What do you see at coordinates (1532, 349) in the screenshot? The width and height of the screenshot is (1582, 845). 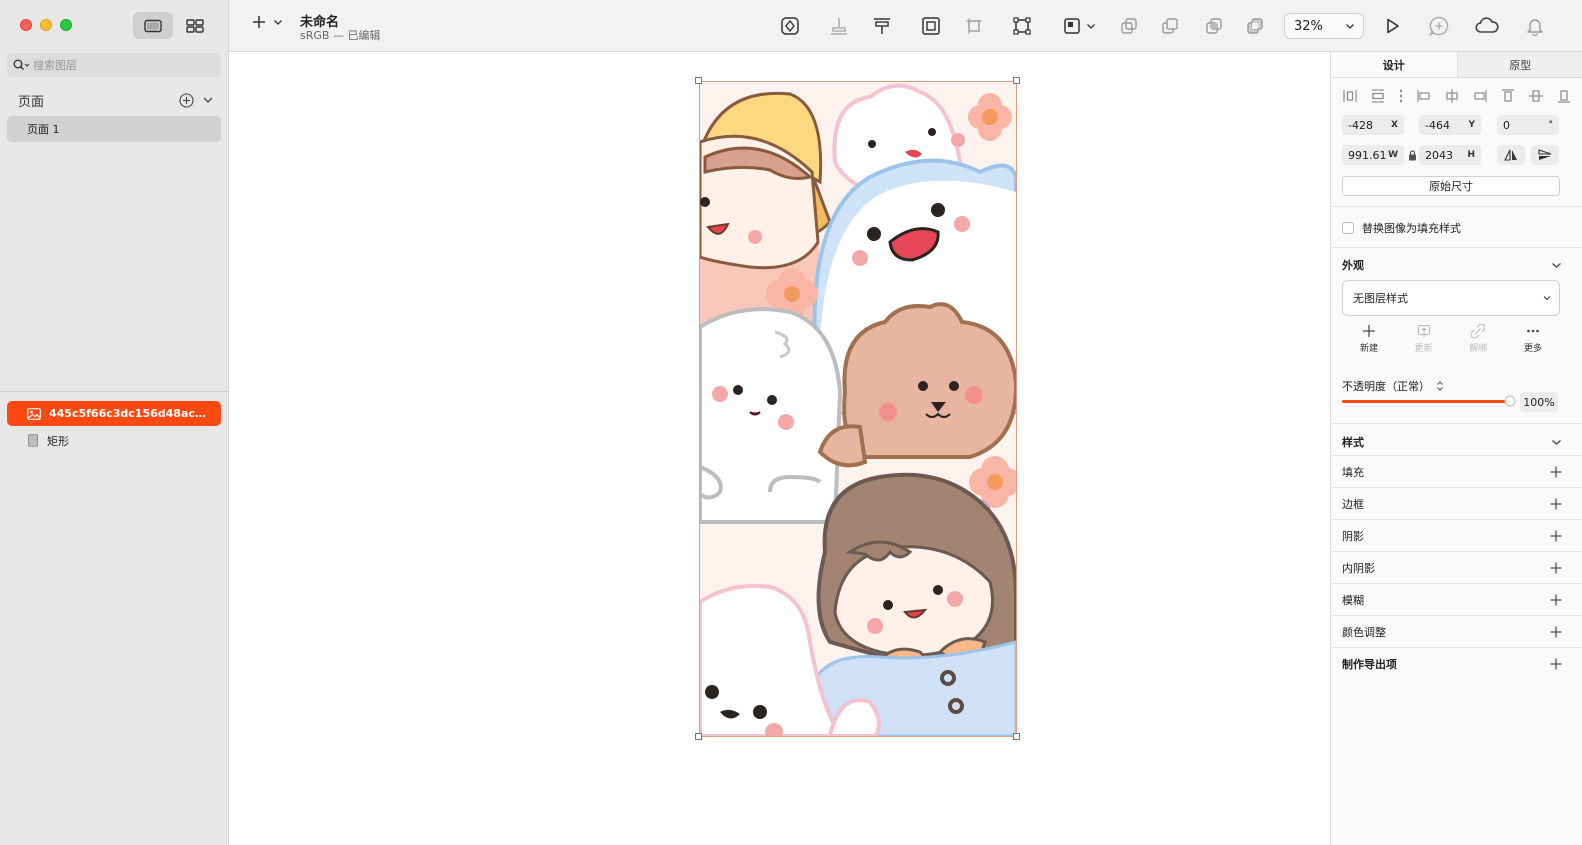 I see `more-style-label: 更多` at bounding box center [1532, 349].